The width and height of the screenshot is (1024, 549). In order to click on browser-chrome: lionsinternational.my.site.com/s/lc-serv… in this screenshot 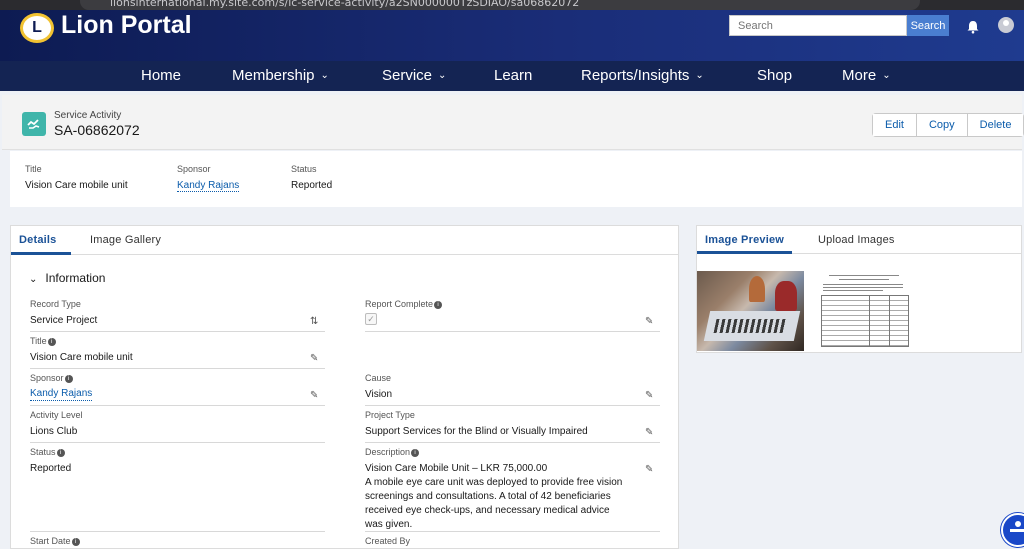, I will do `click(512, 5)`.